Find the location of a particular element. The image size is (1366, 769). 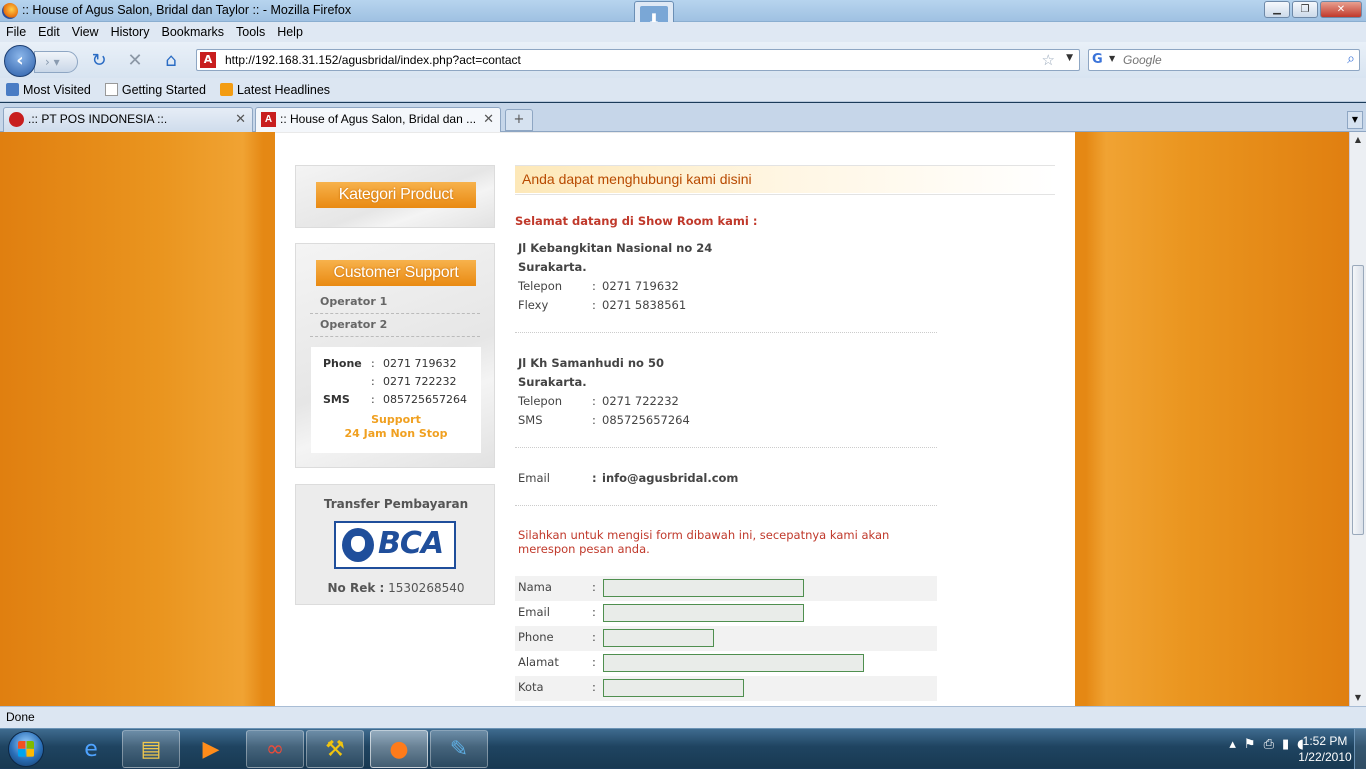

search-input is located at coordinates (1228, 60).